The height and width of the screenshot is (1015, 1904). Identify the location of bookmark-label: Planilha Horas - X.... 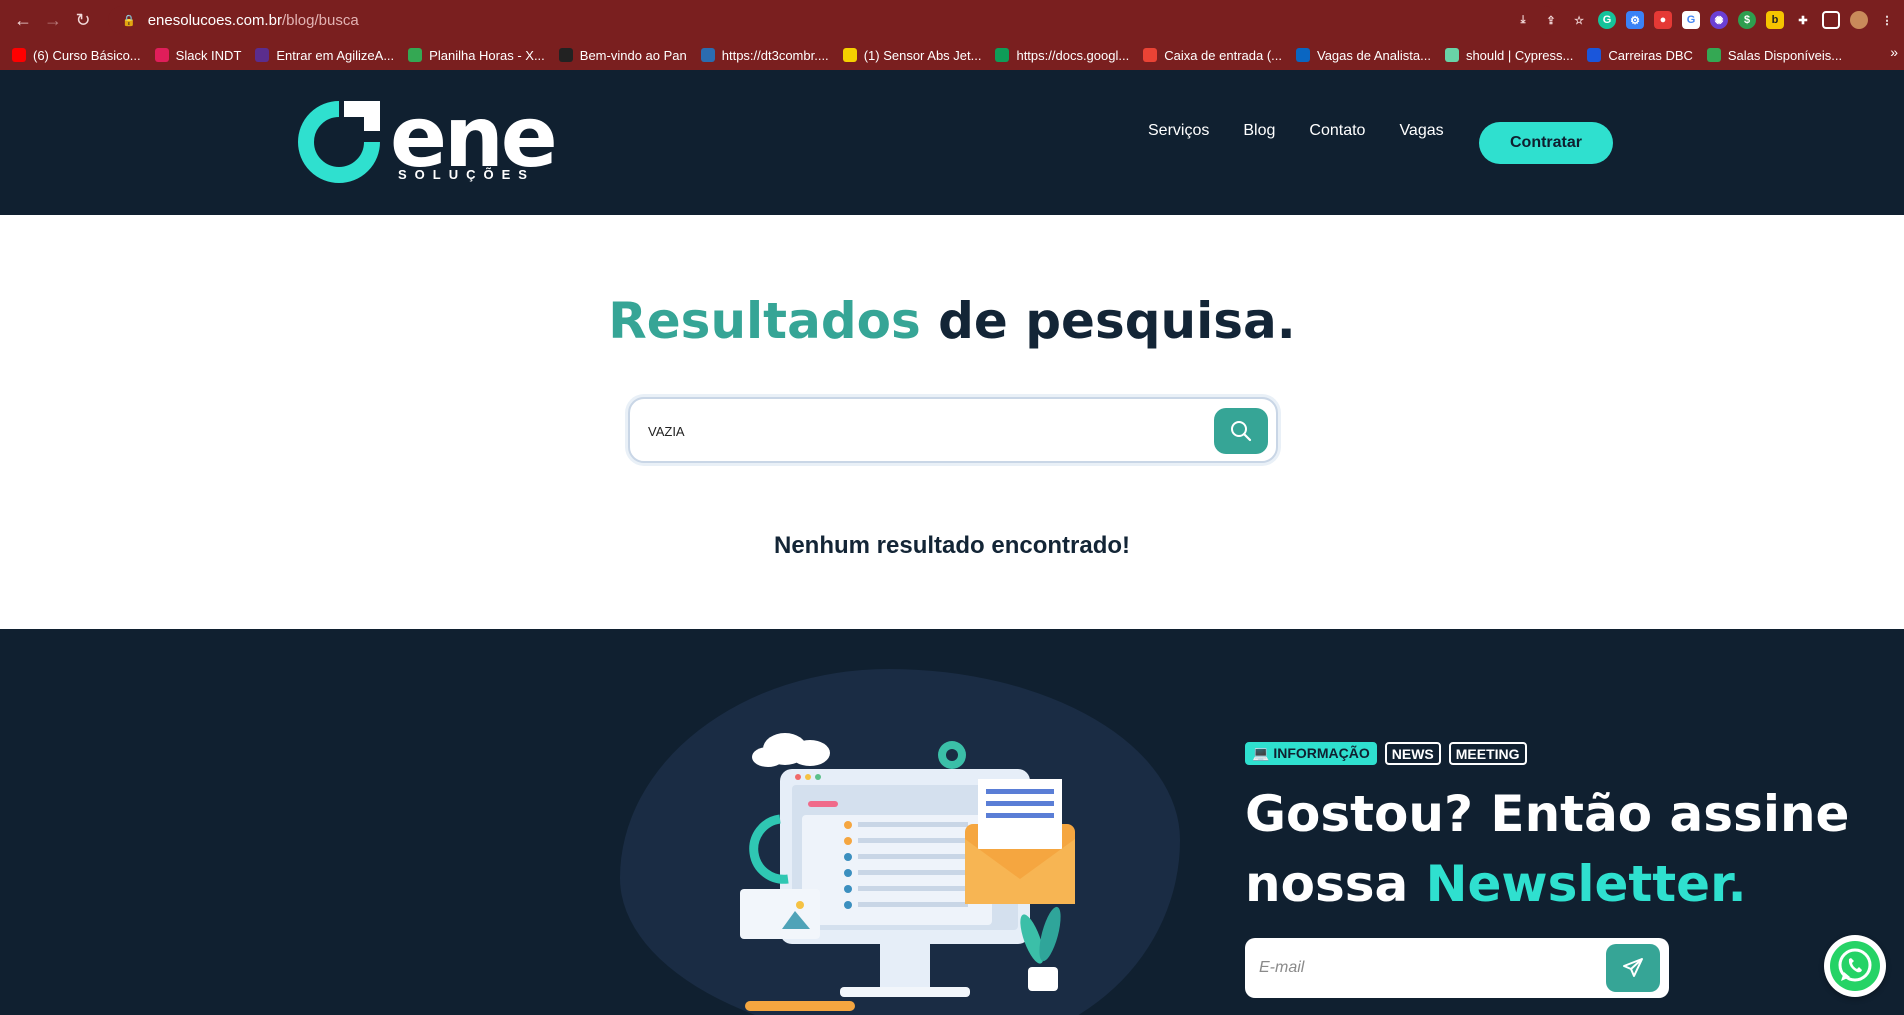
(487, 55).